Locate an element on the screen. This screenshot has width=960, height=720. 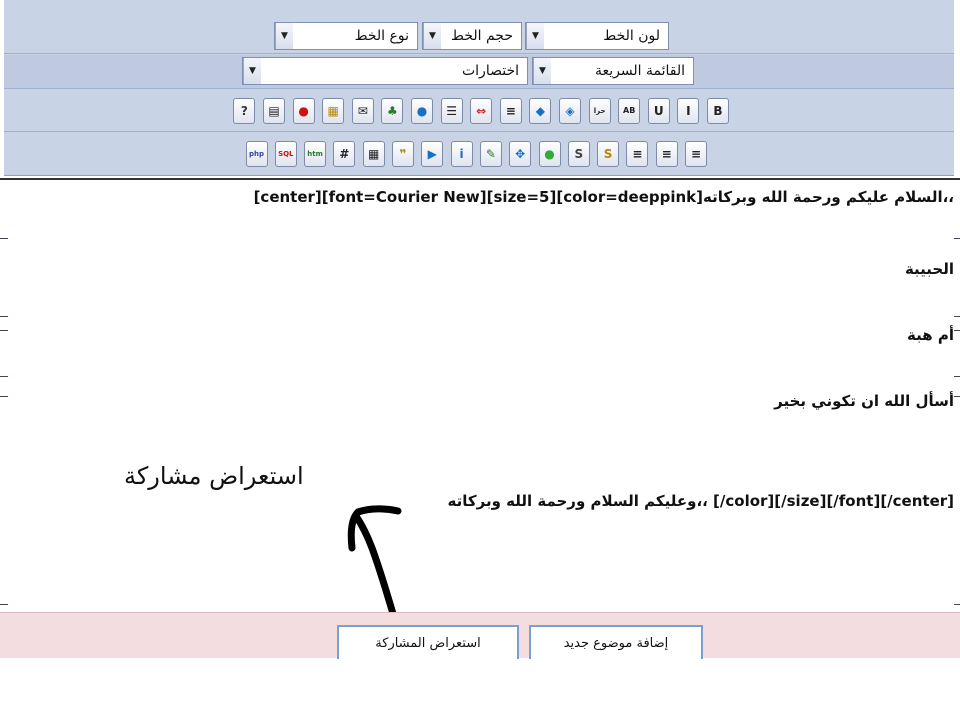
action-bar: استعراض المشاركة إضافة موضوع جديد is located at coordinates (480, 635).